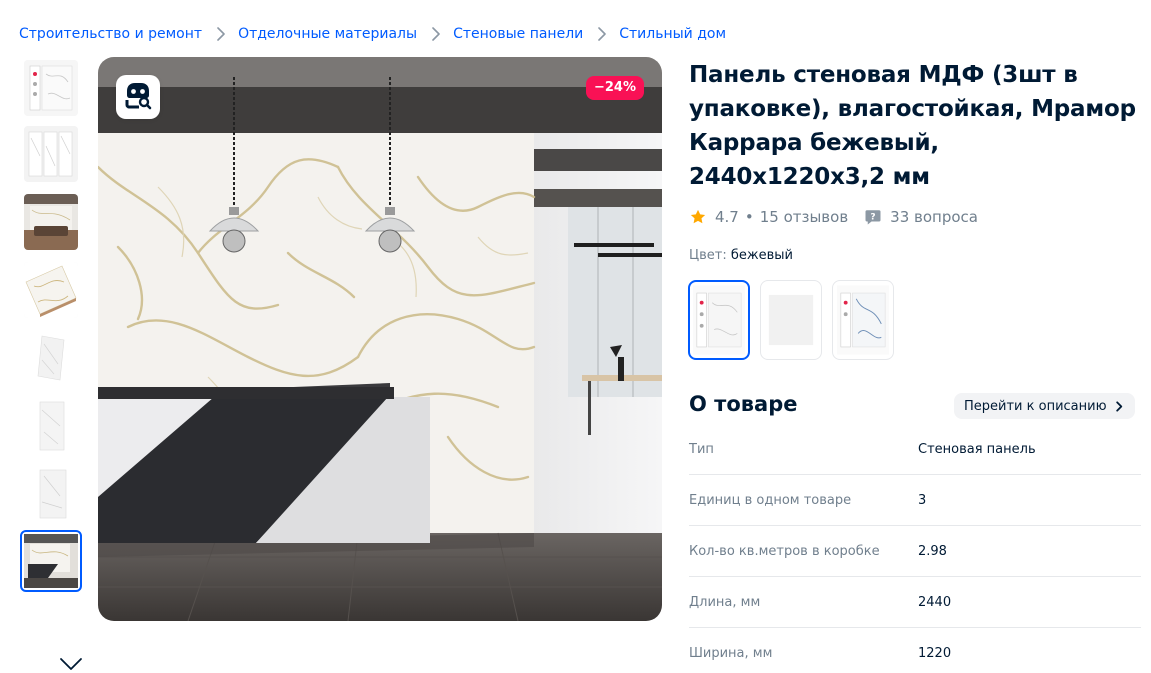 Image resolution: width=1151 pixels, height=673 pixels. I want to click on about-section-title: О товаре, so click(743, 404).